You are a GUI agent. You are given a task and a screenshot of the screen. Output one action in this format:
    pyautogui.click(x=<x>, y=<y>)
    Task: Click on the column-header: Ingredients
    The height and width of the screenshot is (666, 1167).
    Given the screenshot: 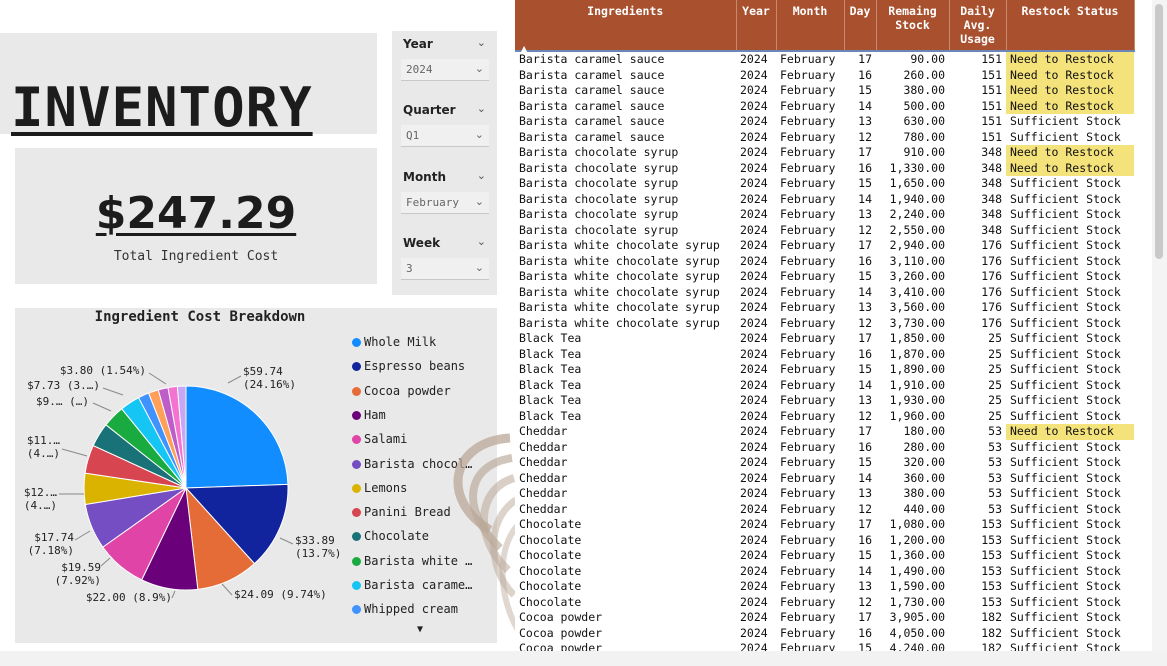 What is the action you would take?
    pyautogui.click(x=626, y=25)
    